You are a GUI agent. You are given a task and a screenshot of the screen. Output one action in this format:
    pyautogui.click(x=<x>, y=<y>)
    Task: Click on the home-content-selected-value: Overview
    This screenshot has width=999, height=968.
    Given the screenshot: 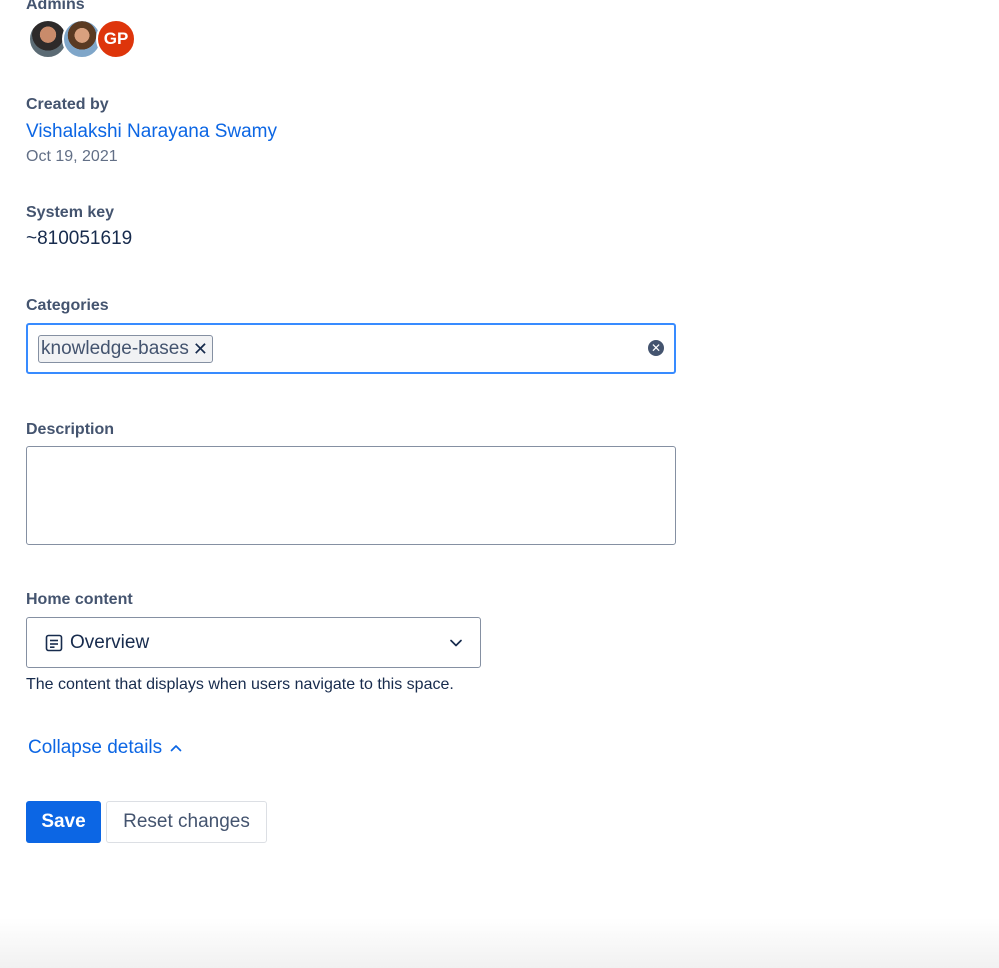 What is the action you would take?
    pyautogui.click(x=110, y=642)
    